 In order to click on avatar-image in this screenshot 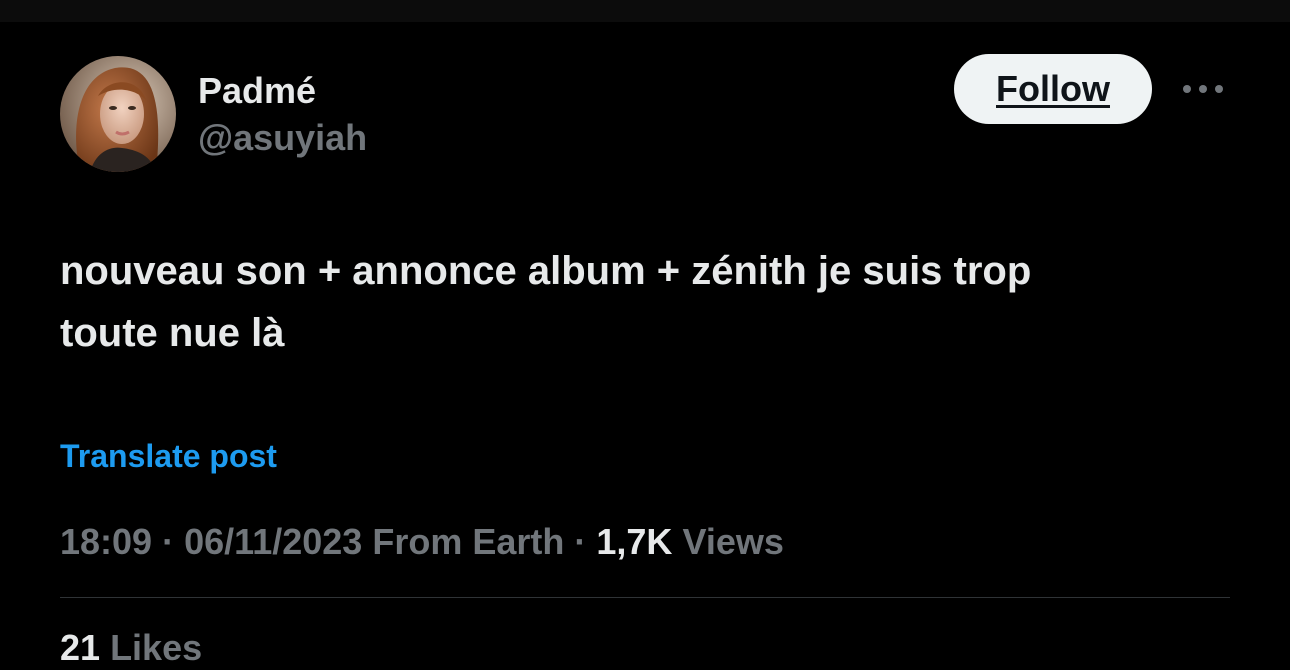, I will do `click(118, 114)`.